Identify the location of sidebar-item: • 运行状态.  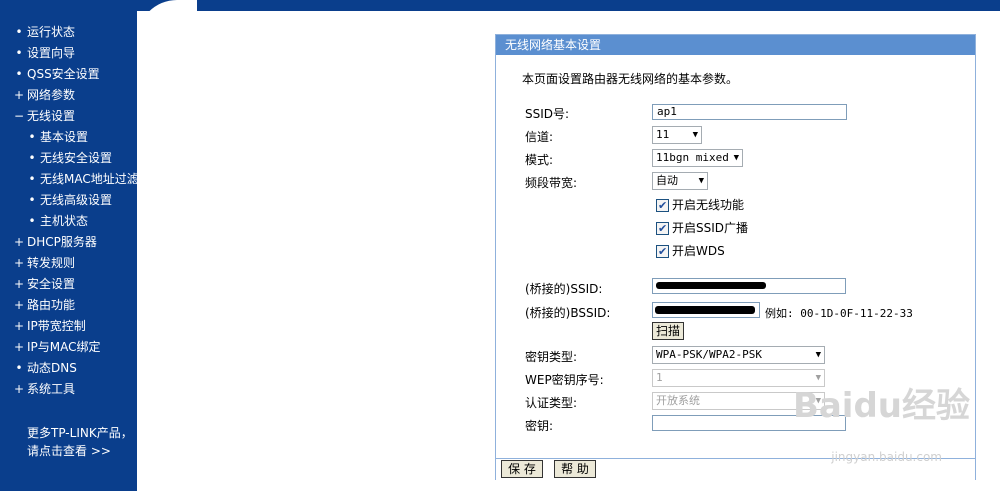
(68, 32).